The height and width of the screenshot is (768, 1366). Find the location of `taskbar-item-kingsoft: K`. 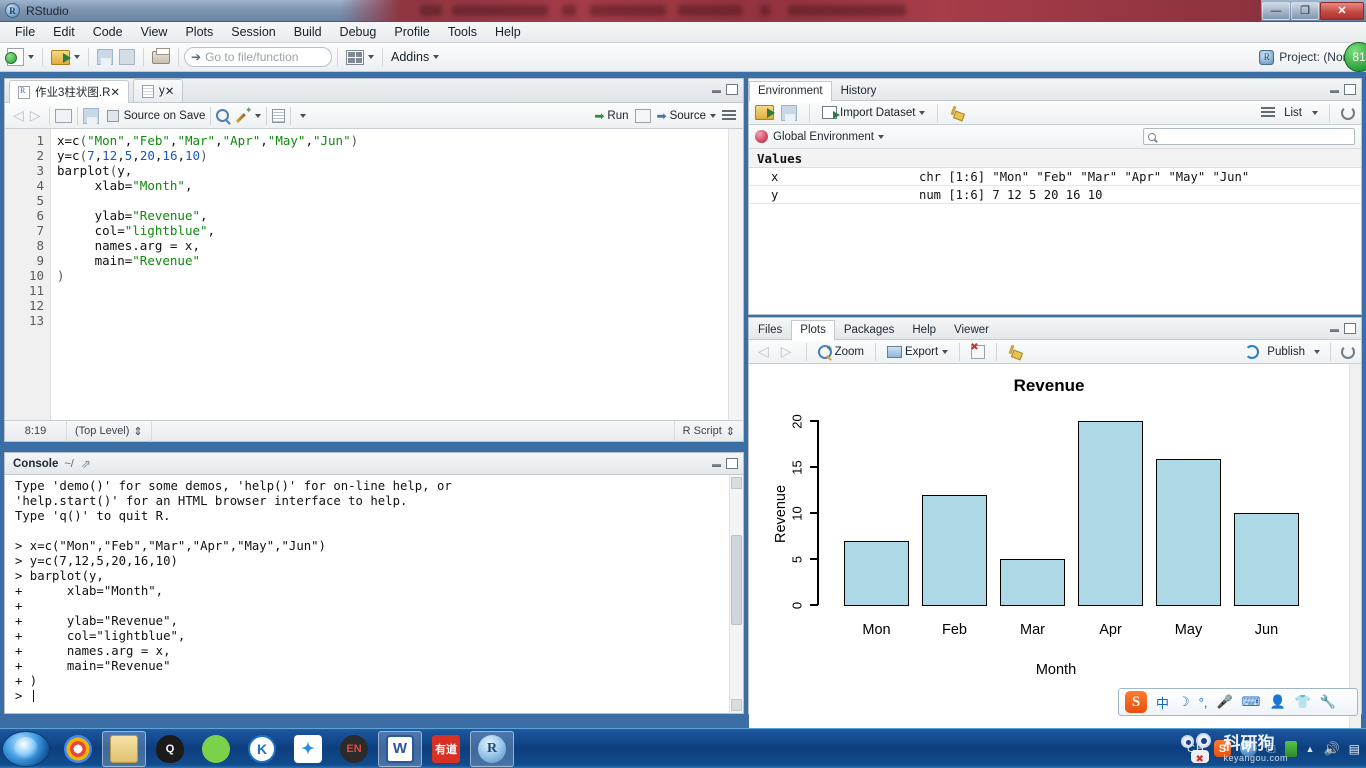

taskbar-item-kingsoft: K is located at coordinates (262, 749).